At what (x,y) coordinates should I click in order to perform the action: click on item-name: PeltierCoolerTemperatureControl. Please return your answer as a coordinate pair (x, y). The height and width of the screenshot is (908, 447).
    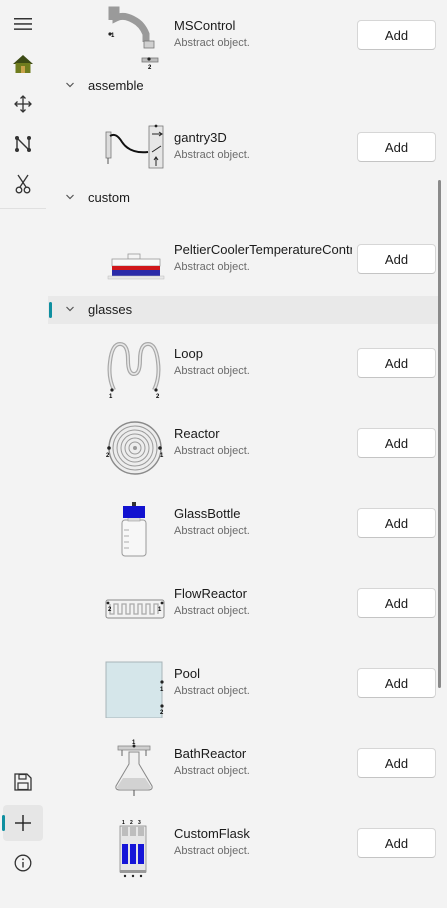
    Looking at the image, I should click on (263, 249).